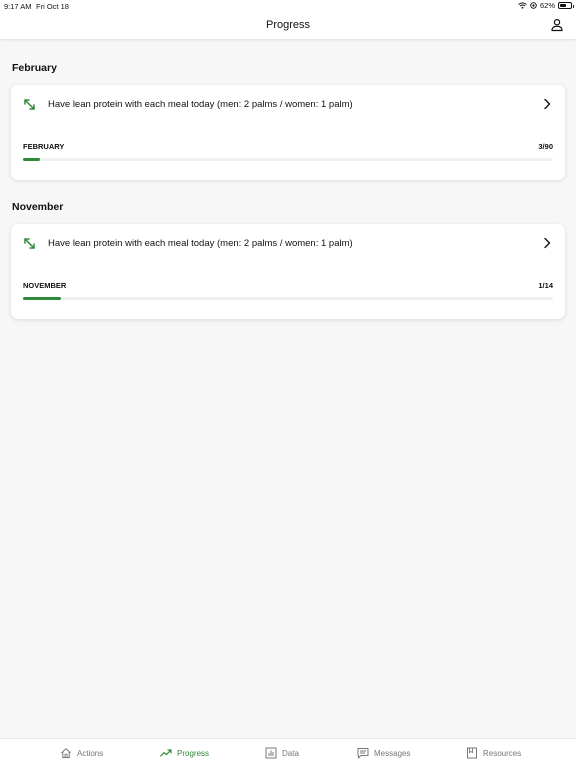 This screenshot has height=768, width=576. Describe the element at coordinates (18, 6) in the screenshot. I see `status-time: 9:17 AM` at that location.